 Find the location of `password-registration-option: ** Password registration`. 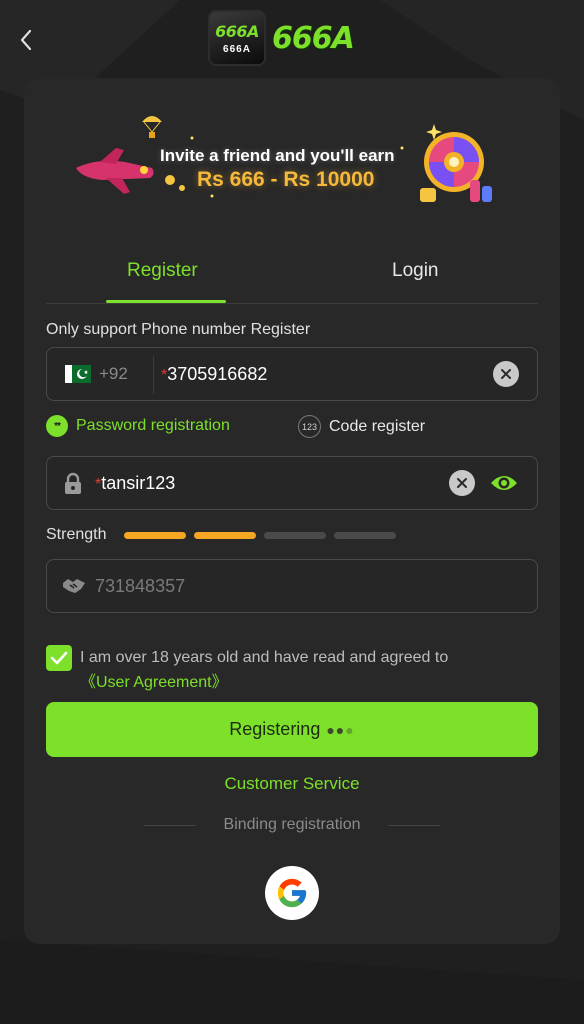

password-registration-option: ** Password registration is located at coordinates (138, 426).